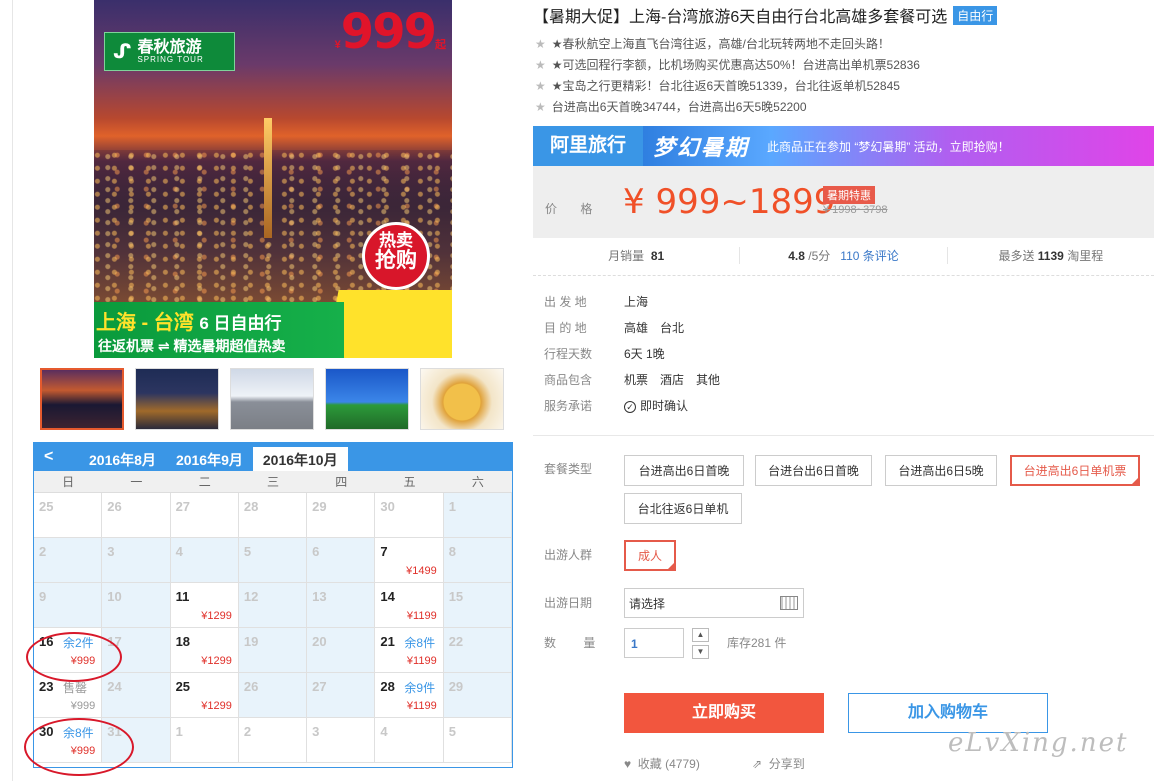 Image resolution: width=1154 pixels, height=781 pixels. What do you see at coordinates (209, 459) in the screenshot?
I see `month-tab: 2016年9月` at bounding box center [209, 459].